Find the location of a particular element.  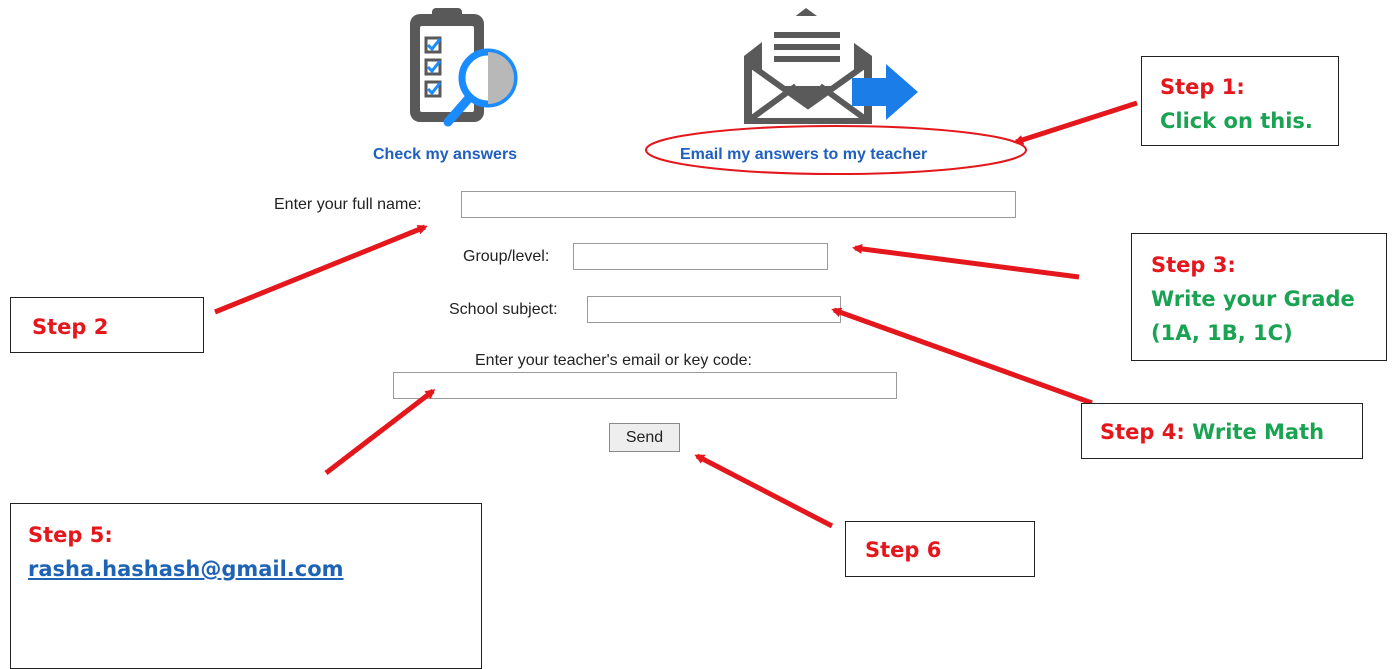

school-subject-input is located at coordinates (714, 309).